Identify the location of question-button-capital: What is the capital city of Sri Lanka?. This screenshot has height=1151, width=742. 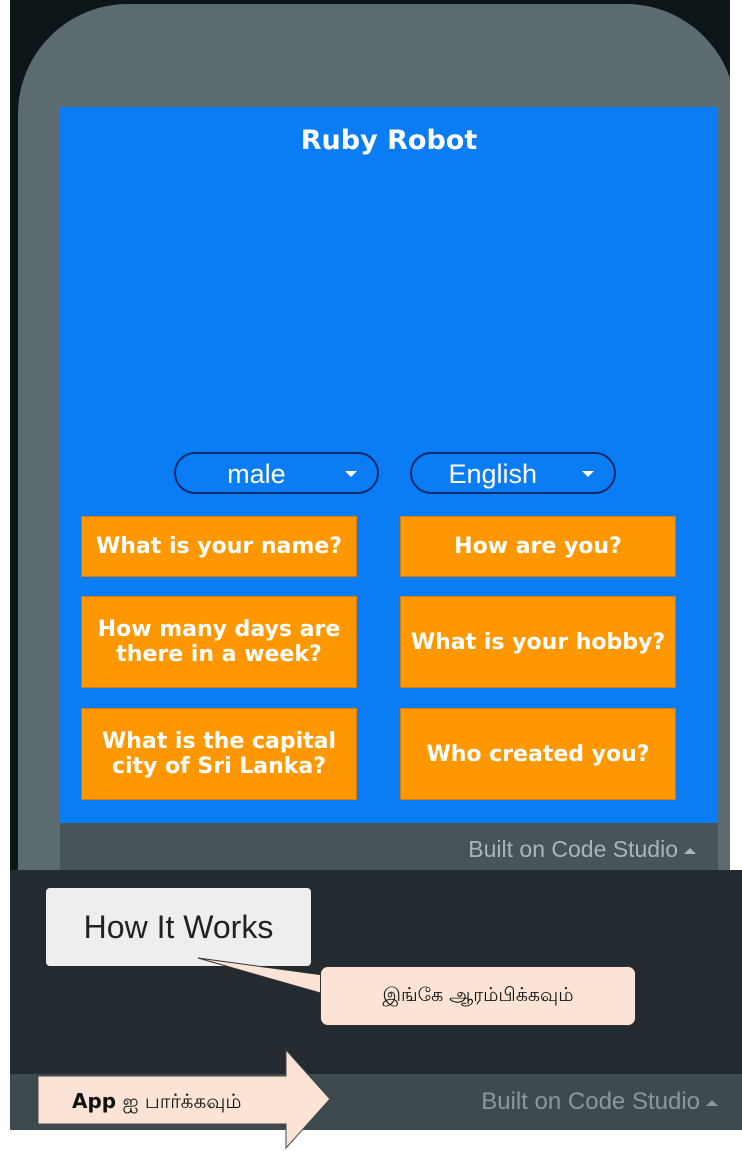
(219, 754).